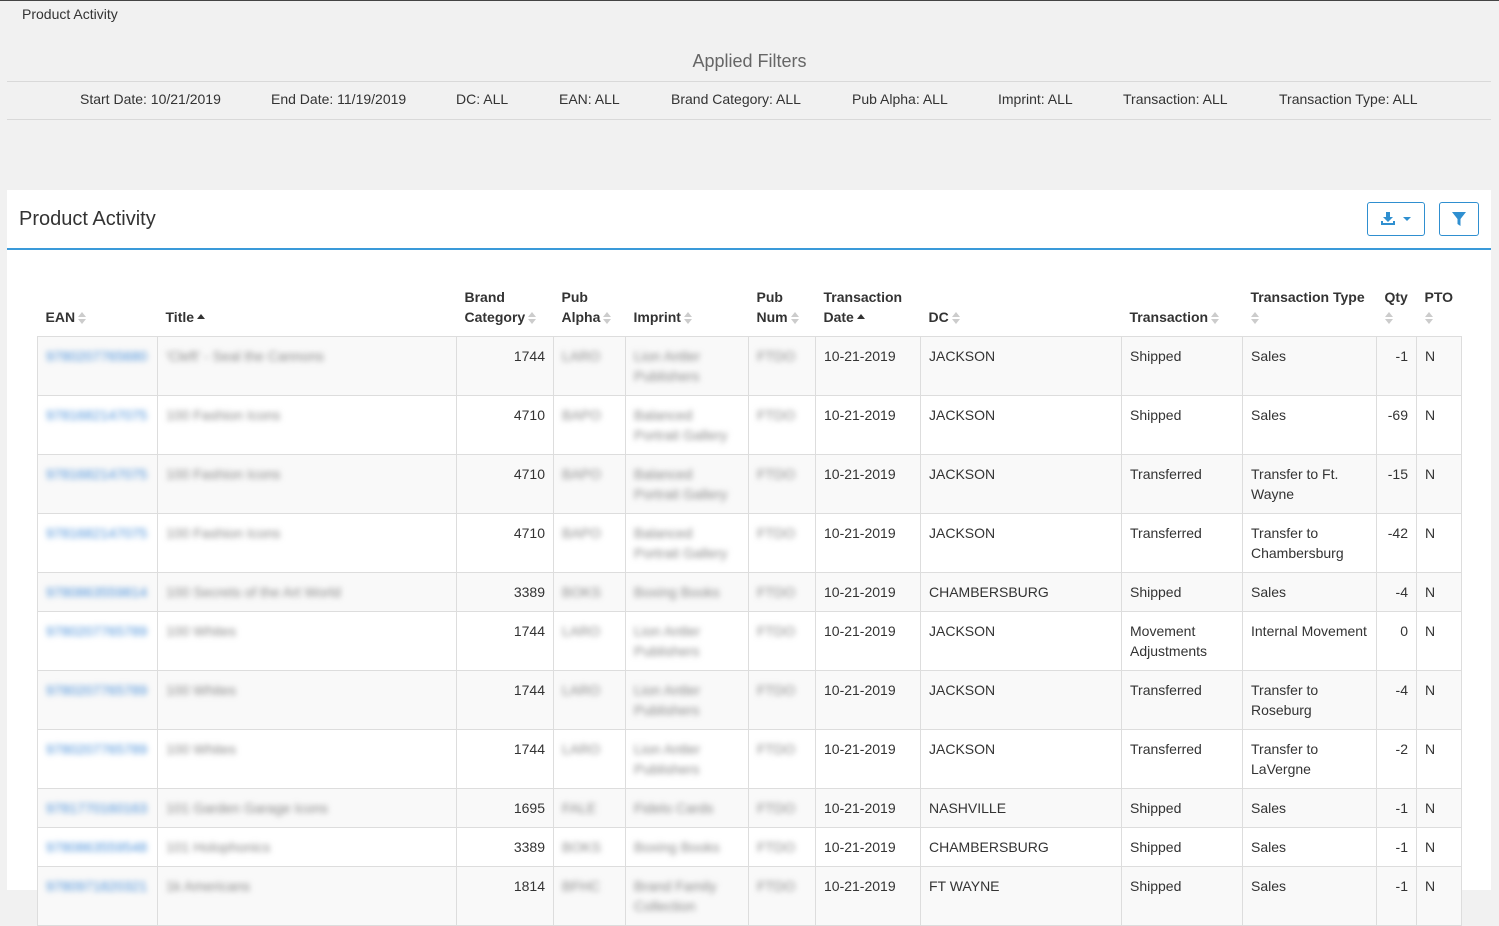 This screenshot has height=926, width=1499. Describe the element at coordinates (1407, 219) in the screenshot. I see `chevron-down-icon` at that location.